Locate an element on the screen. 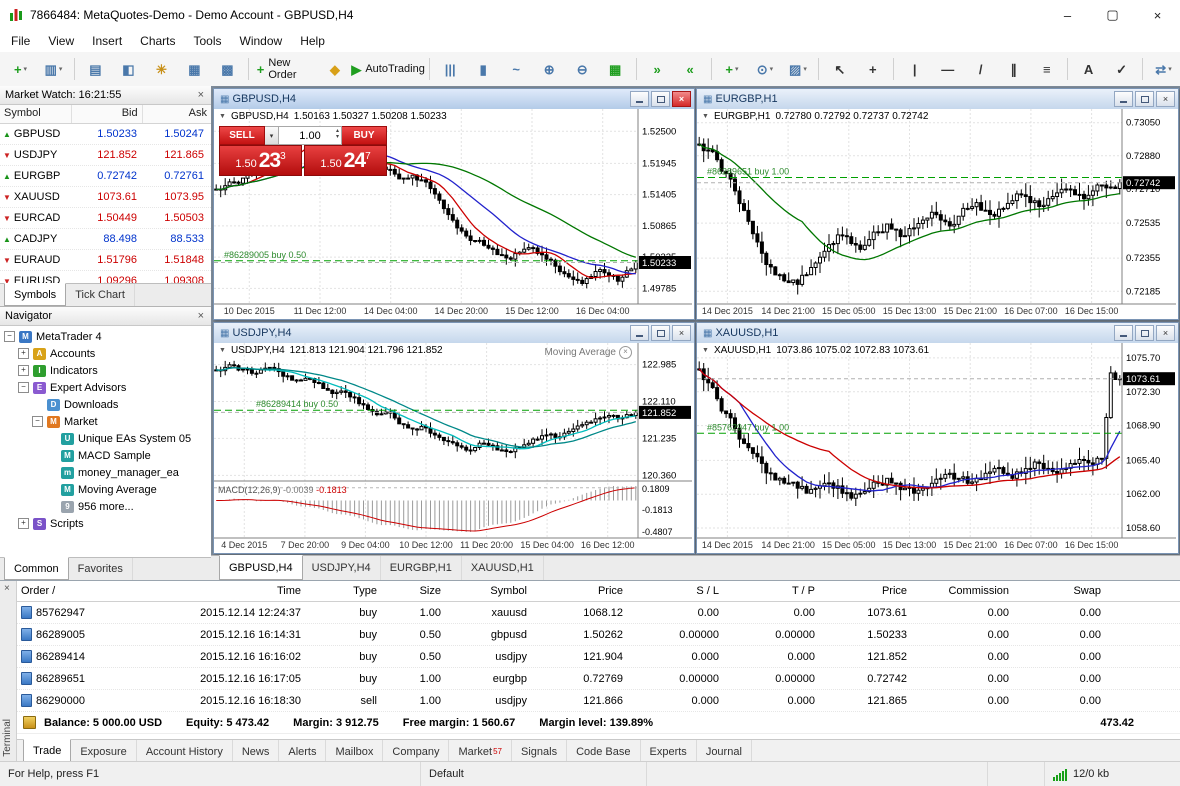 Image resolution: width=1180 pixels, height=786 pixels. oct-options-caret-icon: ▾ is located at coordinates (272, 135).